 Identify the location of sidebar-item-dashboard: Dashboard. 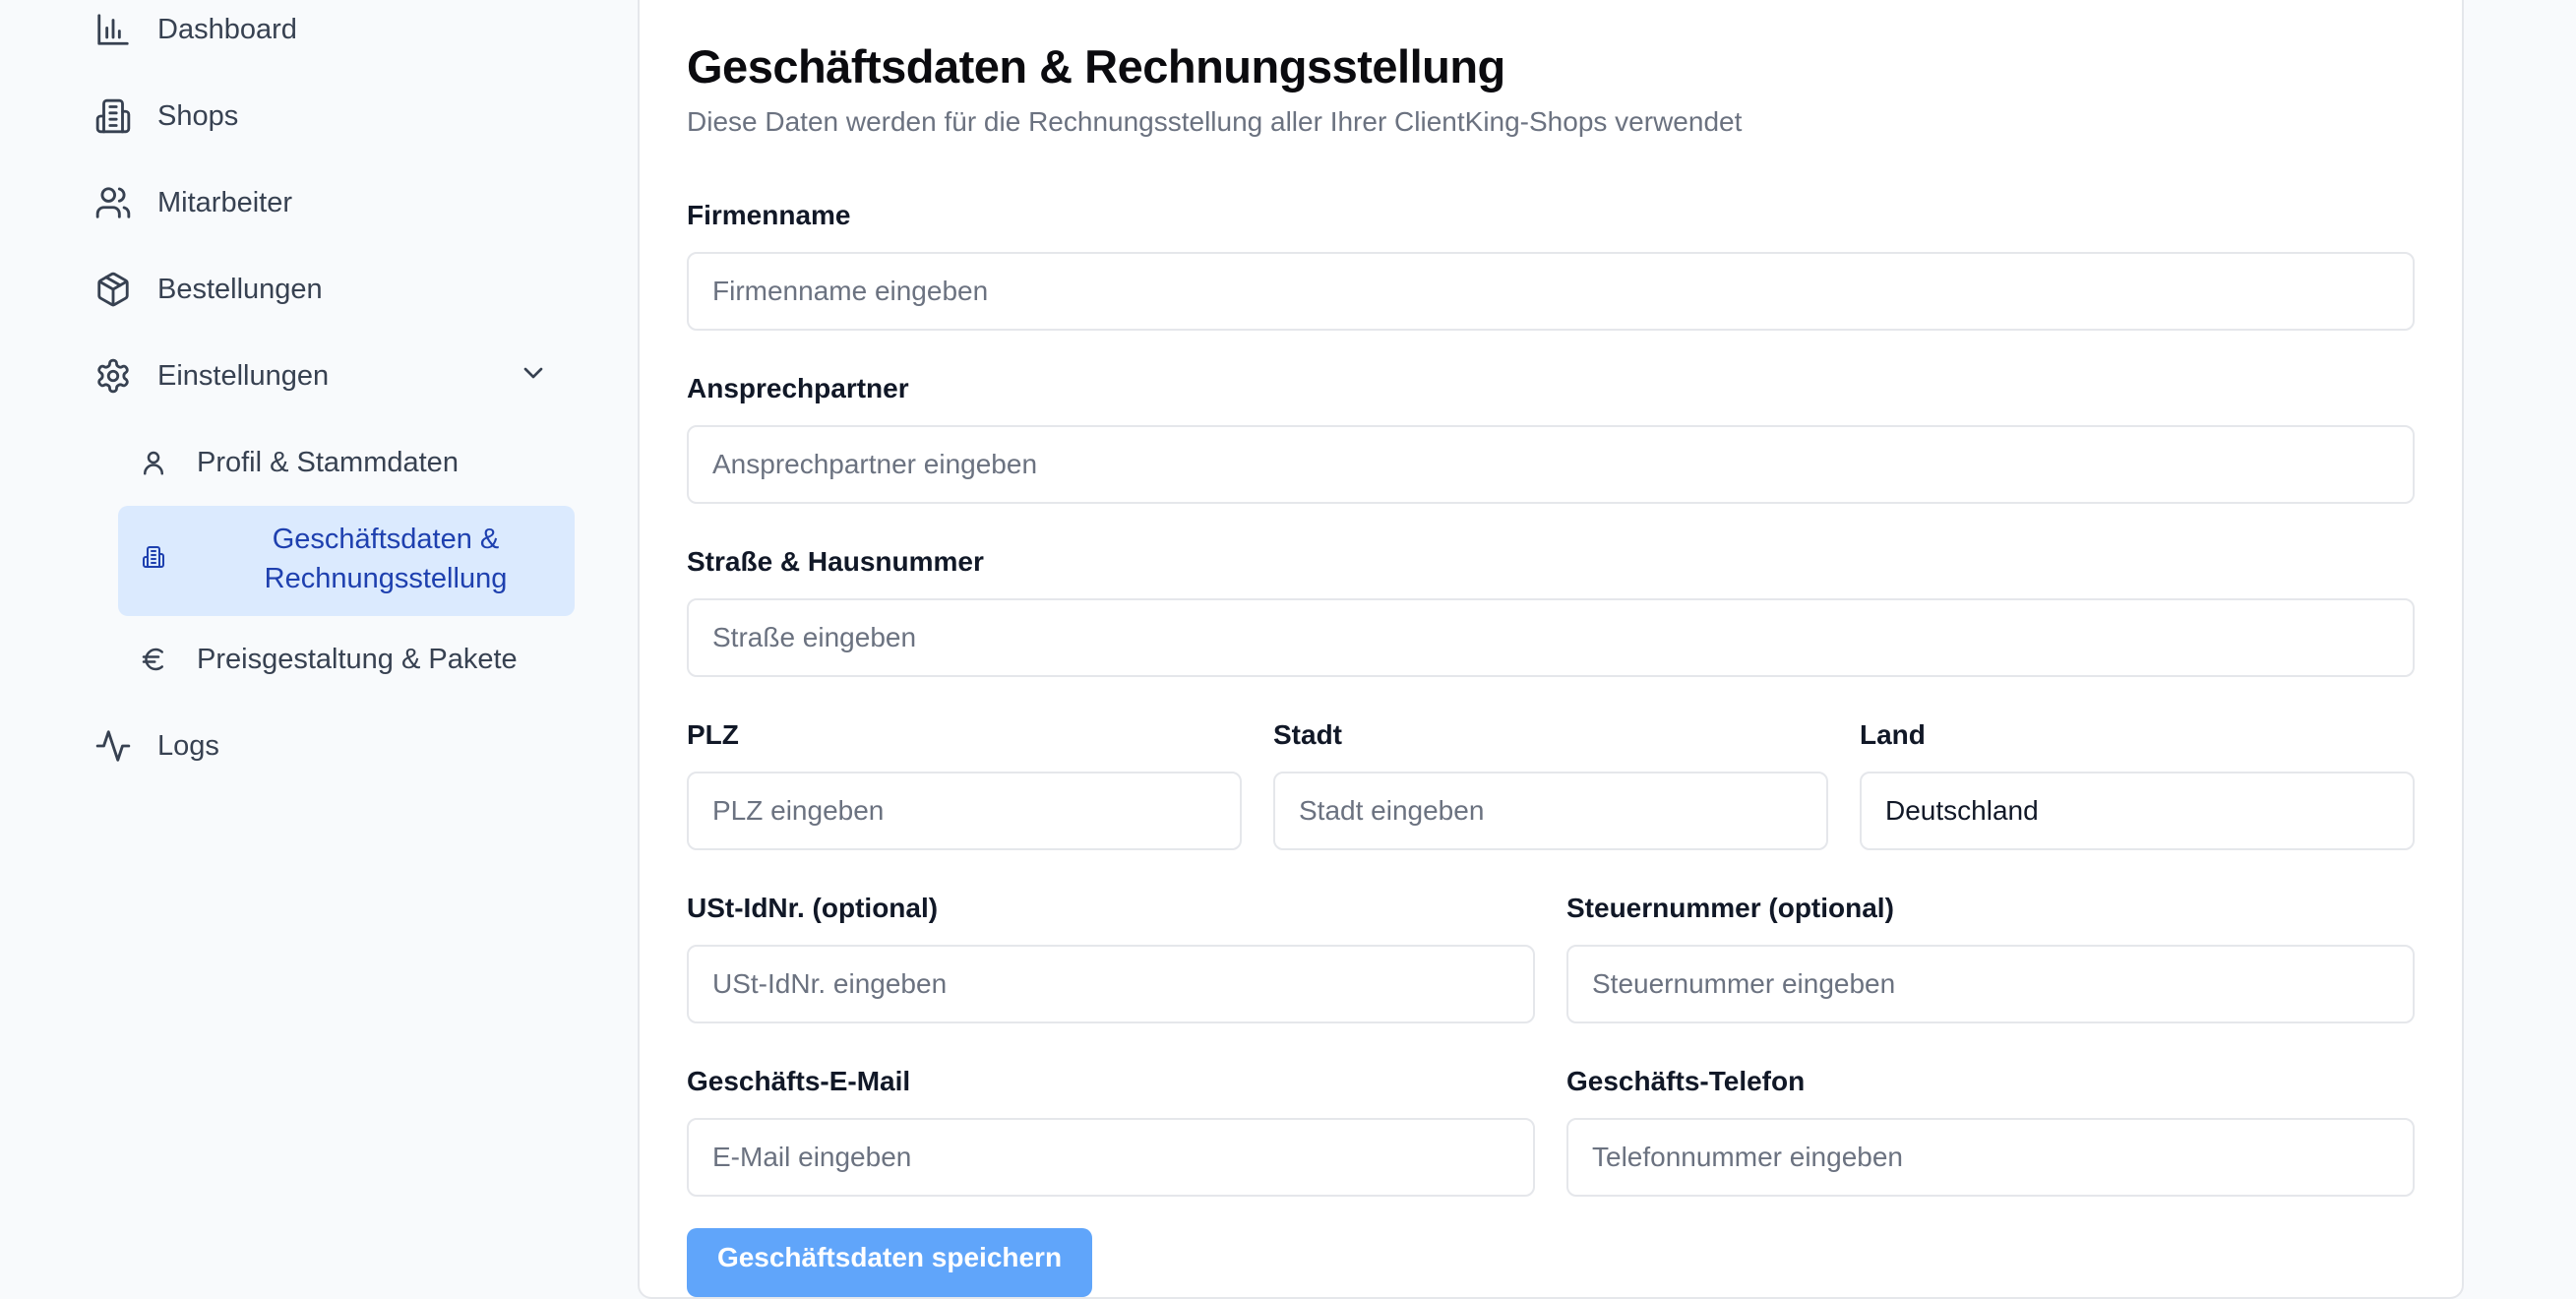
(195, 30).